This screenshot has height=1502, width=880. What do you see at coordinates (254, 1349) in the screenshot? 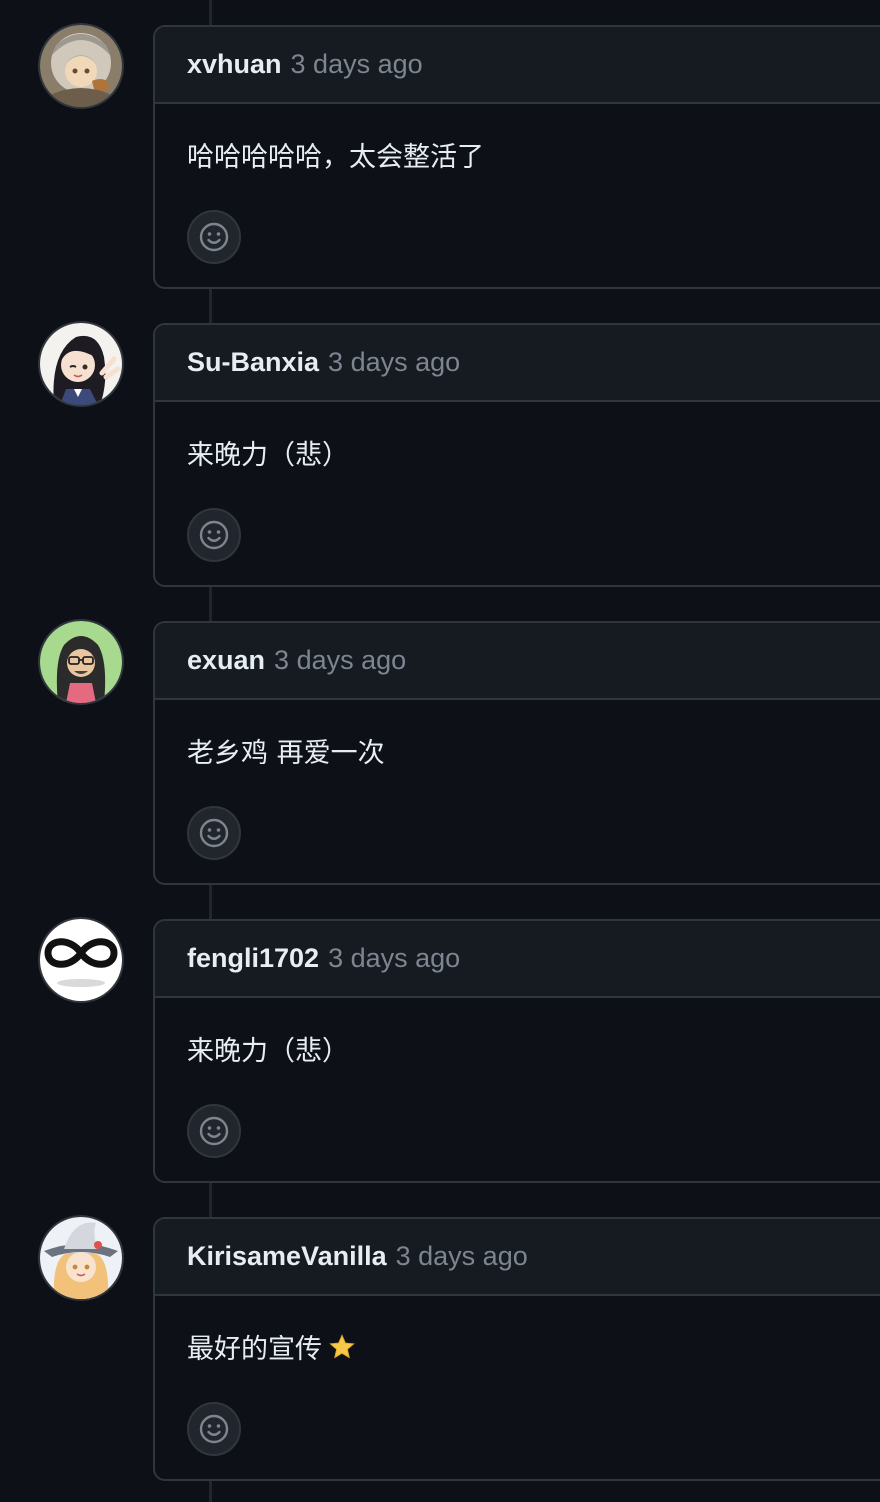
I see `comment-text-content: 最好的宣传` at bounding box center [254, 1349].